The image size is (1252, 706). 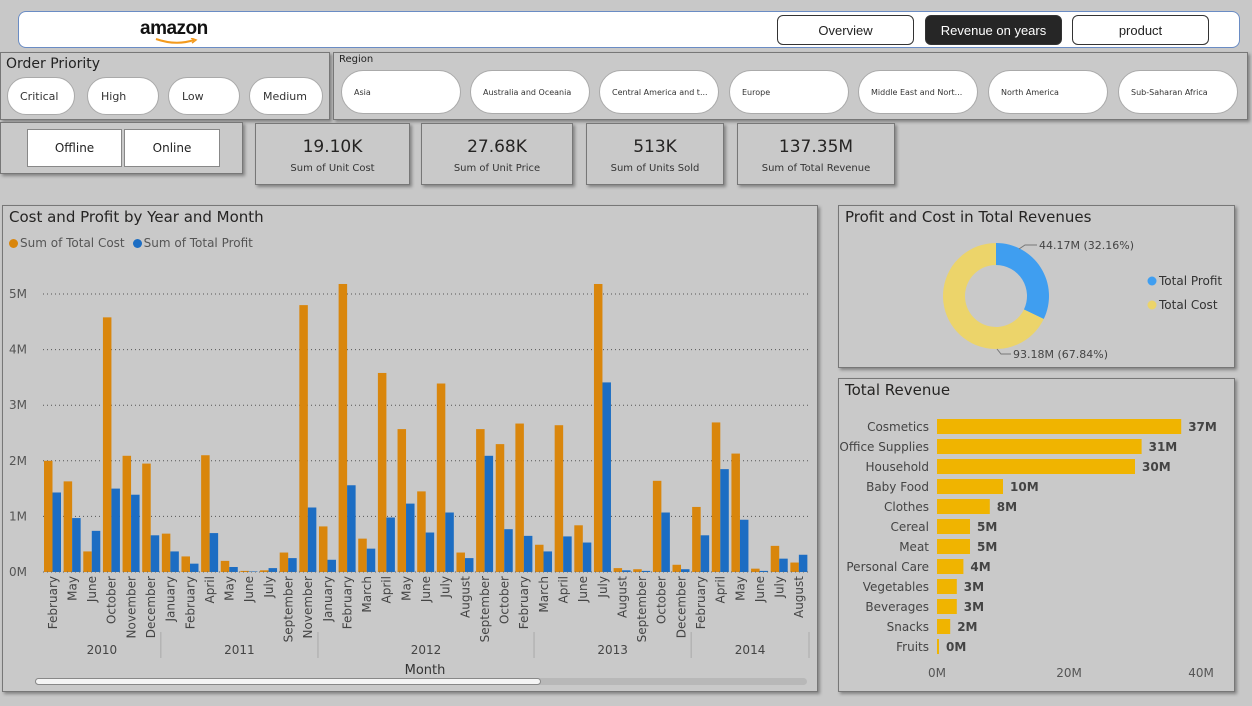 What do you see at coordinates (53, 64) in the screenshot?
I see `slicer-title: Order Priority` at bounding box center [53, 64].